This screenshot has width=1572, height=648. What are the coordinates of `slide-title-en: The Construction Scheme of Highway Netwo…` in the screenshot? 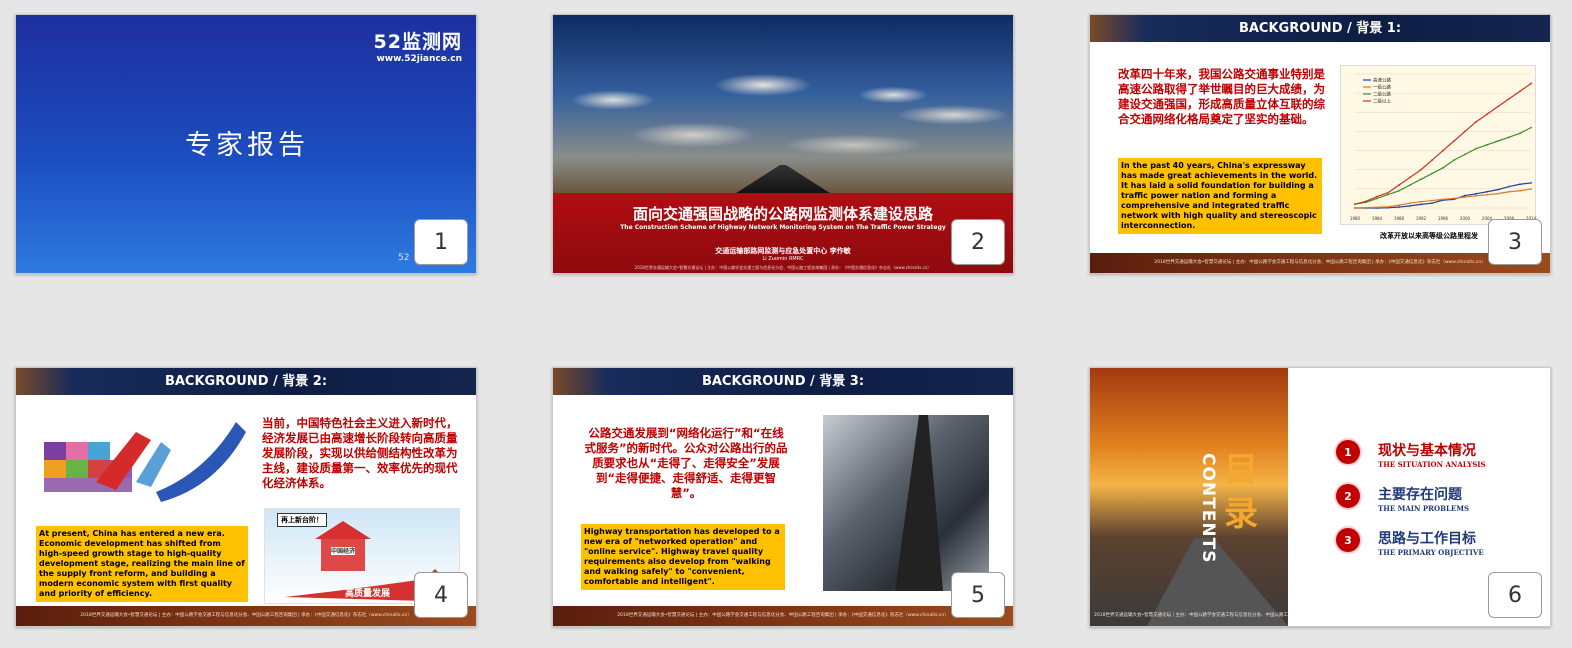 It's located at (783, 227).